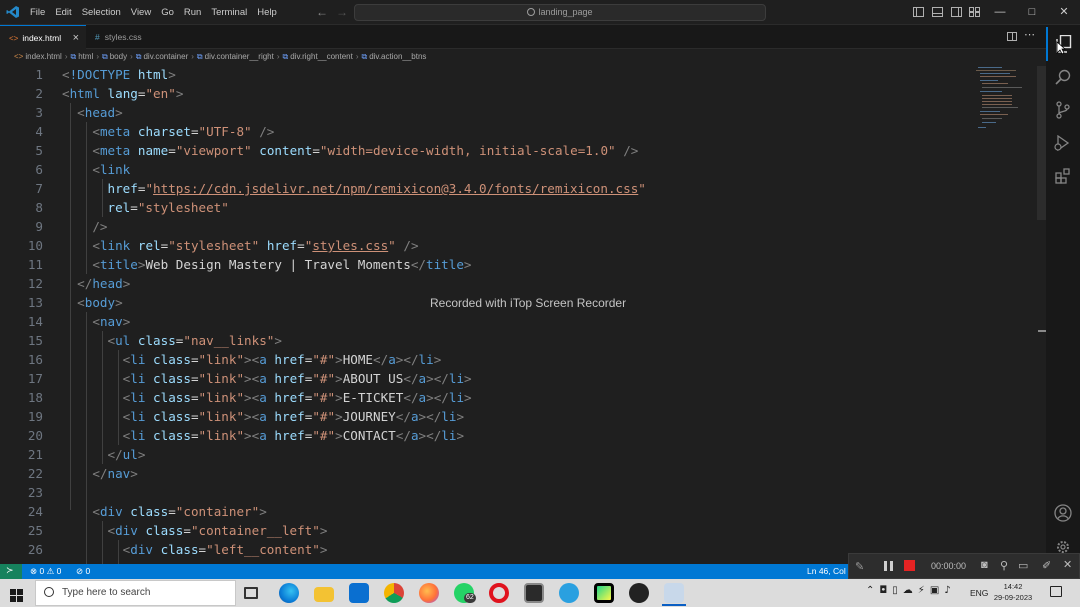  Describe the element at coordinates (393, 56) in the screenshot. I see `breadcrumb-item: ⧉ div.action__btns` at that location.